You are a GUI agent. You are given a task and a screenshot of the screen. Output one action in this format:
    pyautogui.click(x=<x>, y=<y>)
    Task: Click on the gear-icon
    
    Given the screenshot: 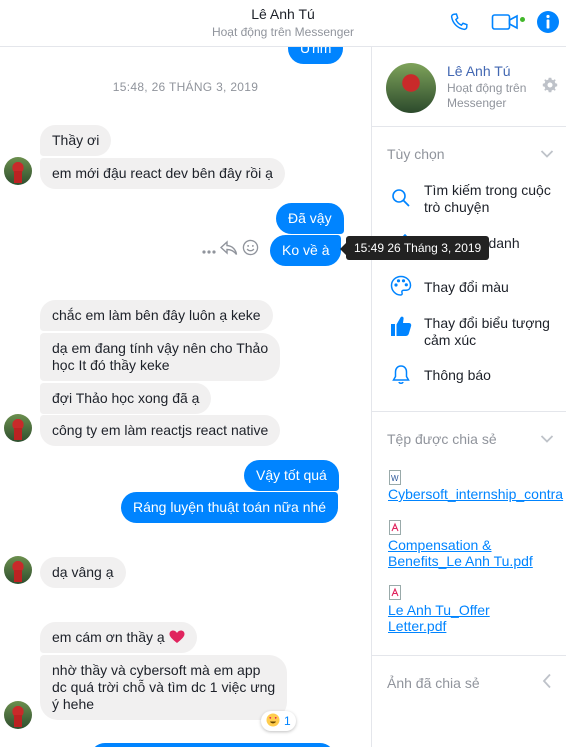 What is the action you would take?
    pyautogui.click(x=550, y=87)
    